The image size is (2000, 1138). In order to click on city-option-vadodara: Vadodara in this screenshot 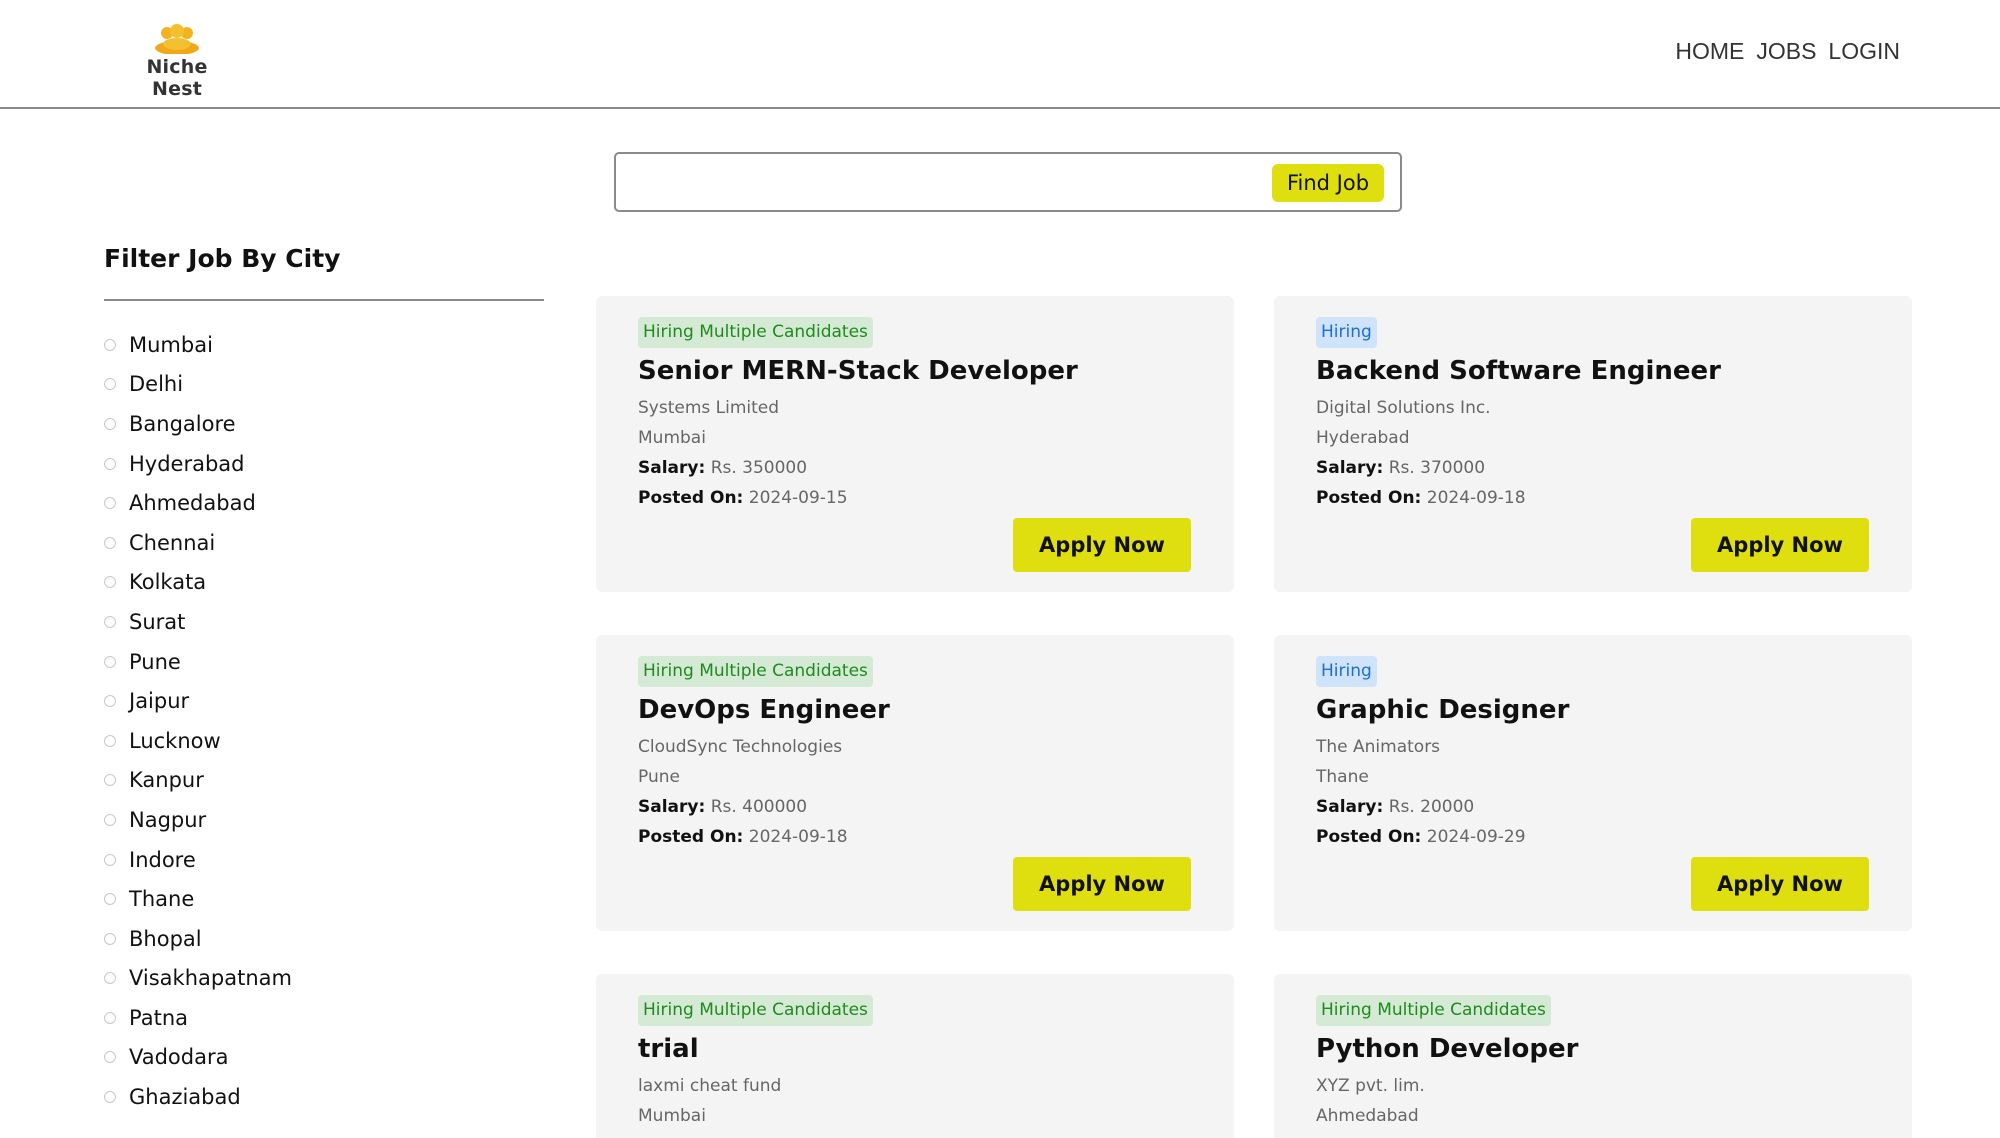, I will do `click(324, 1058)`.